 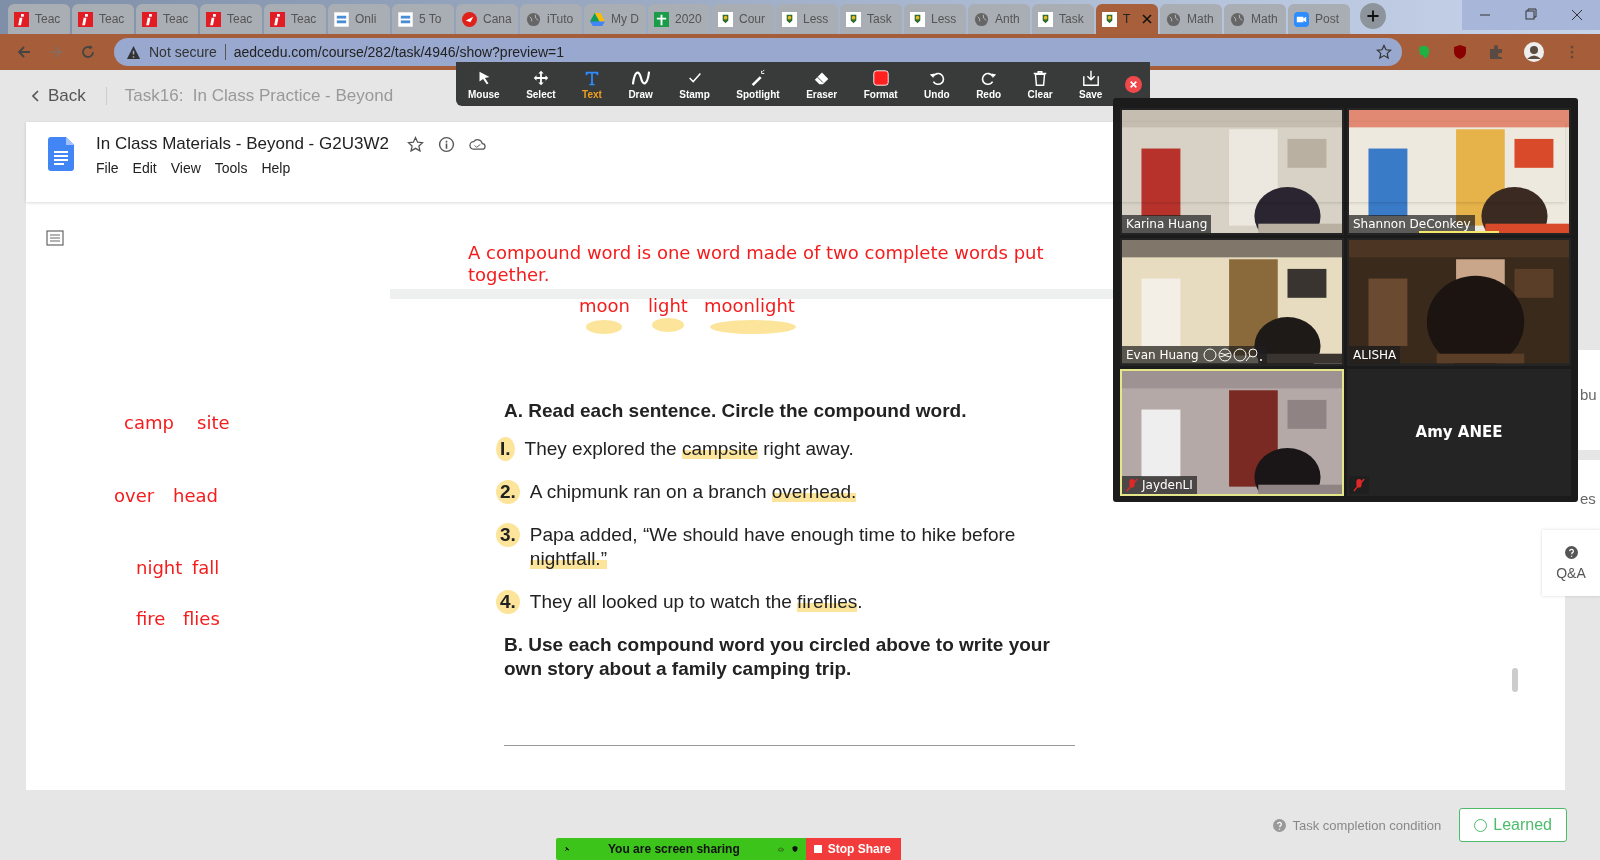 I want to click on participant-name: Shannon DeConkey, so click(x=1412, y=224).